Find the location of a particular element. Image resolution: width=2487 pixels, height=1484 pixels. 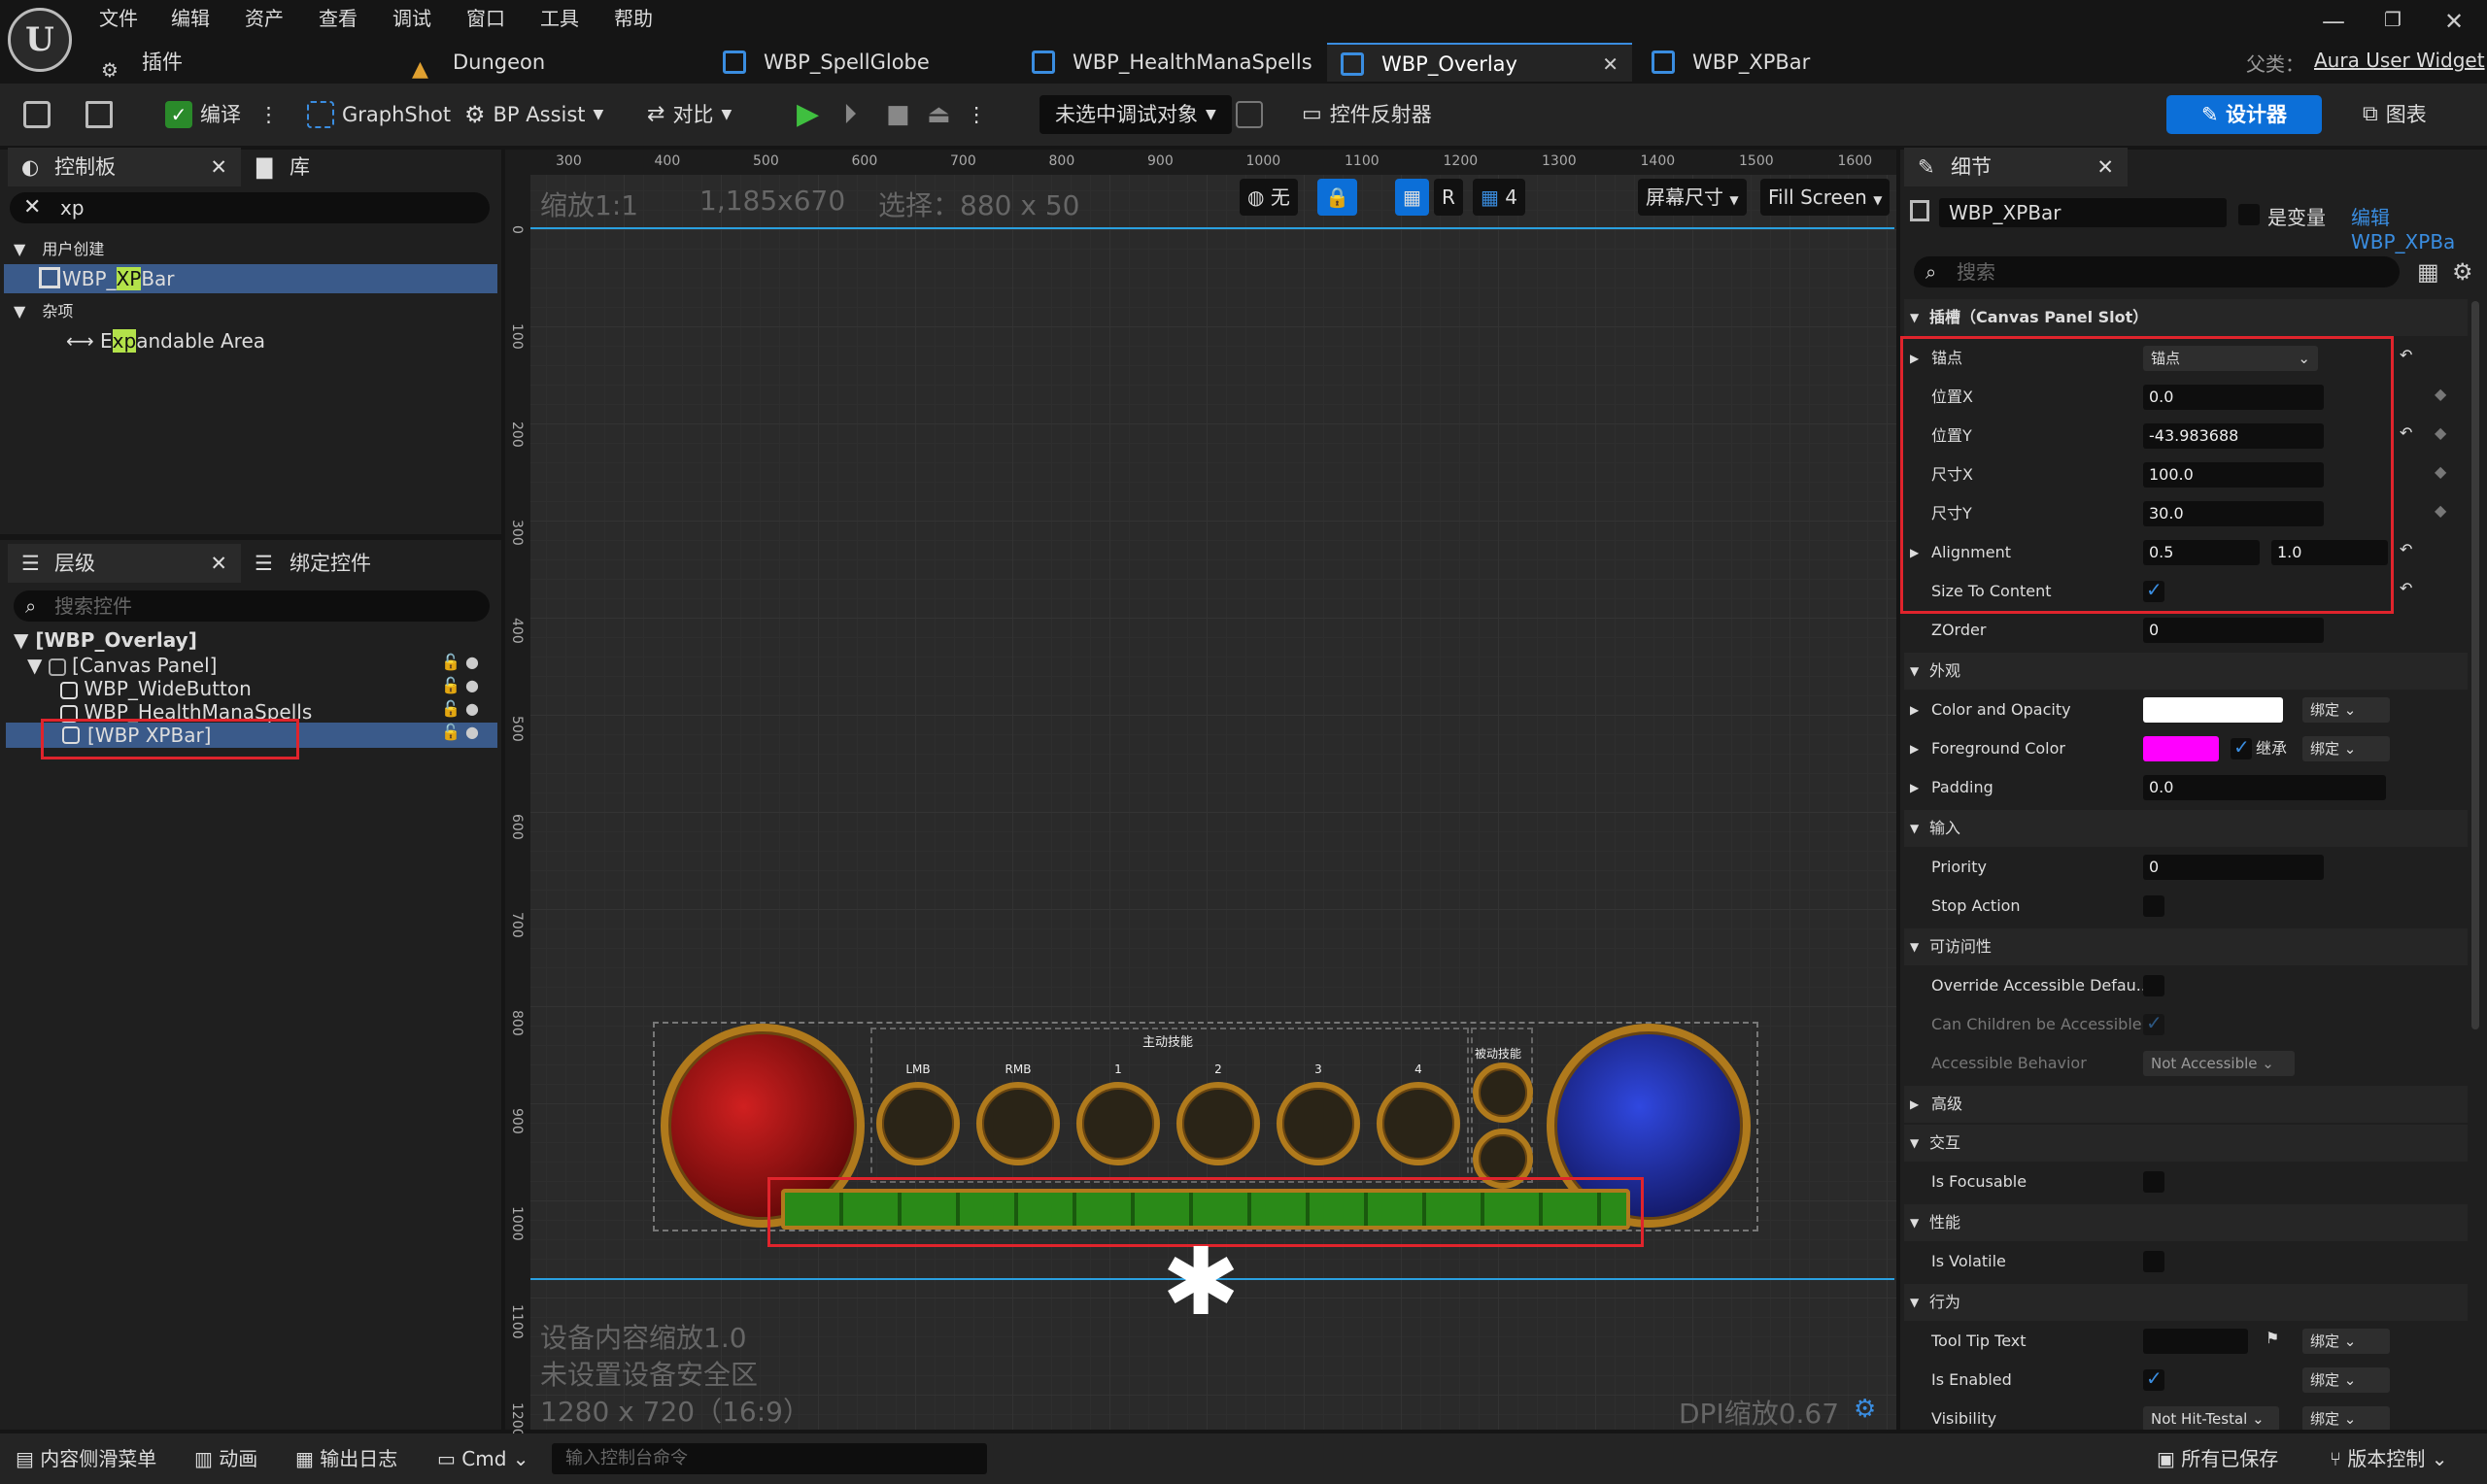

is-volatile-checkbox is located at coordinates (2153, 1261).